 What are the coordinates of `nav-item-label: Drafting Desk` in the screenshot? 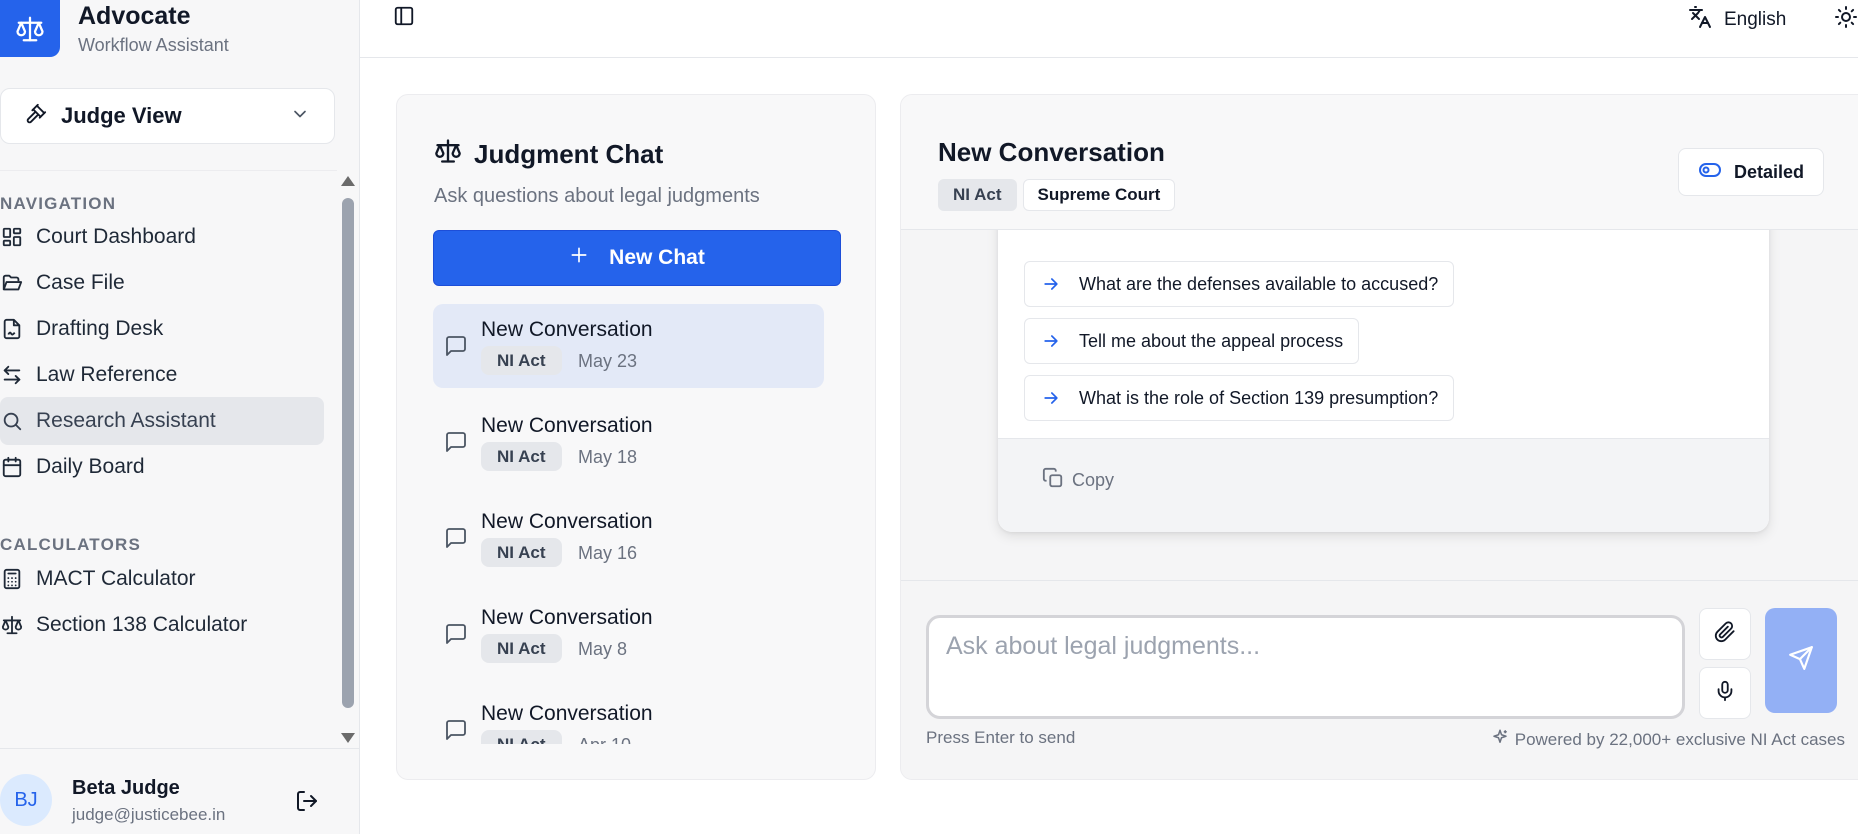 It's located at (100, 328).